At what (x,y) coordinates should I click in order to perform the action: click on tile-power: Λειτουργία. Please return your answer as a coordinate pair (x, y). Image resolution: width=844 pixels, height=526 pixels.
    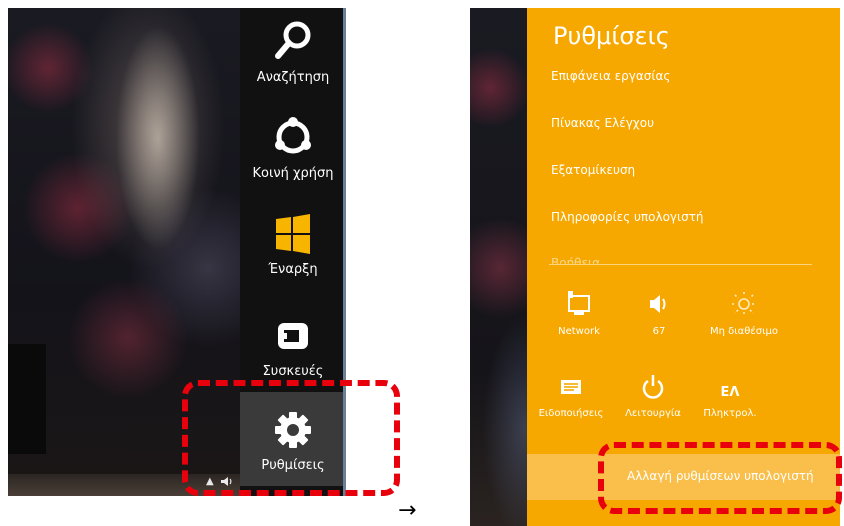
    Looking at the image, I should click on (653, 395).